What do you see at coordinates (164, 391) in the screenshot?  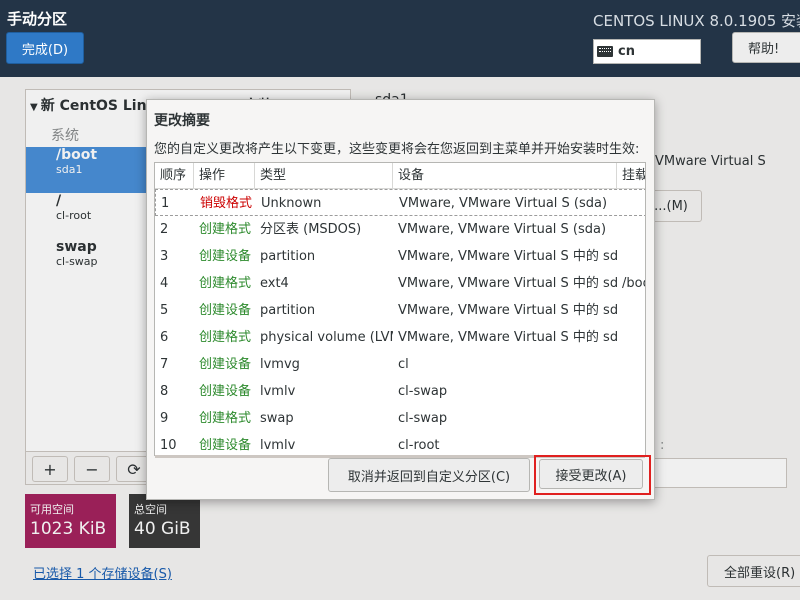 I see `cell-order: 8` at bounding box center [164, 391].